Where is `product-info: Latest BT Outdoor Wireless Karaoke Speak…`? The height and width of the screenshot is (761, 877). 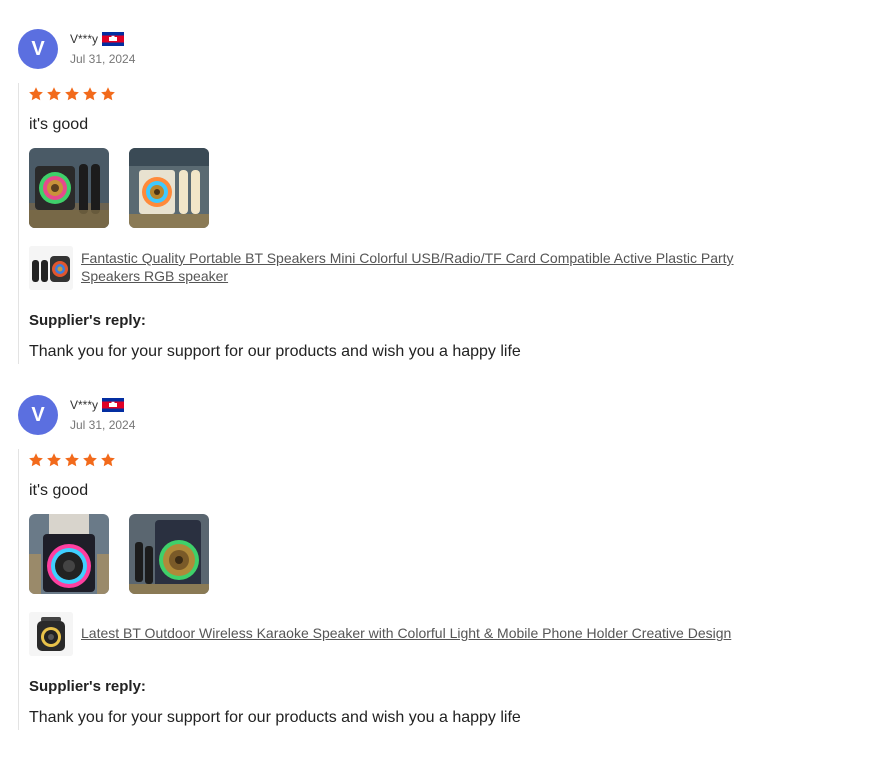 product-info: Latest BT Outdoor Wireless Karaoke Speak… is located at coordinates (405, 634).